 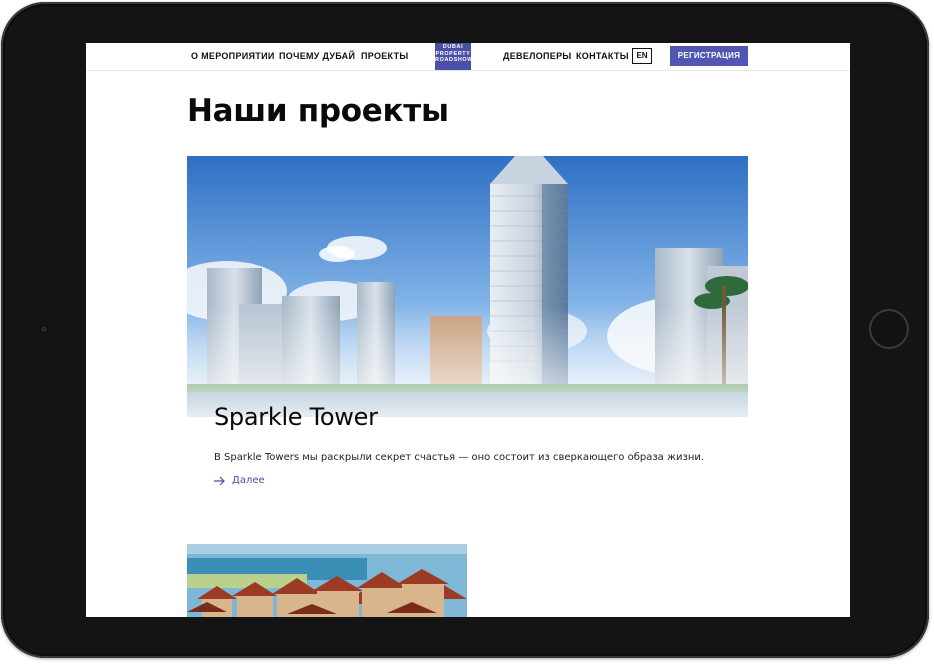 What do you see at coordinates (296, 417) in the screenshot?
I see `project-title: Sparkle Tower` at bounding box center [296, 417].